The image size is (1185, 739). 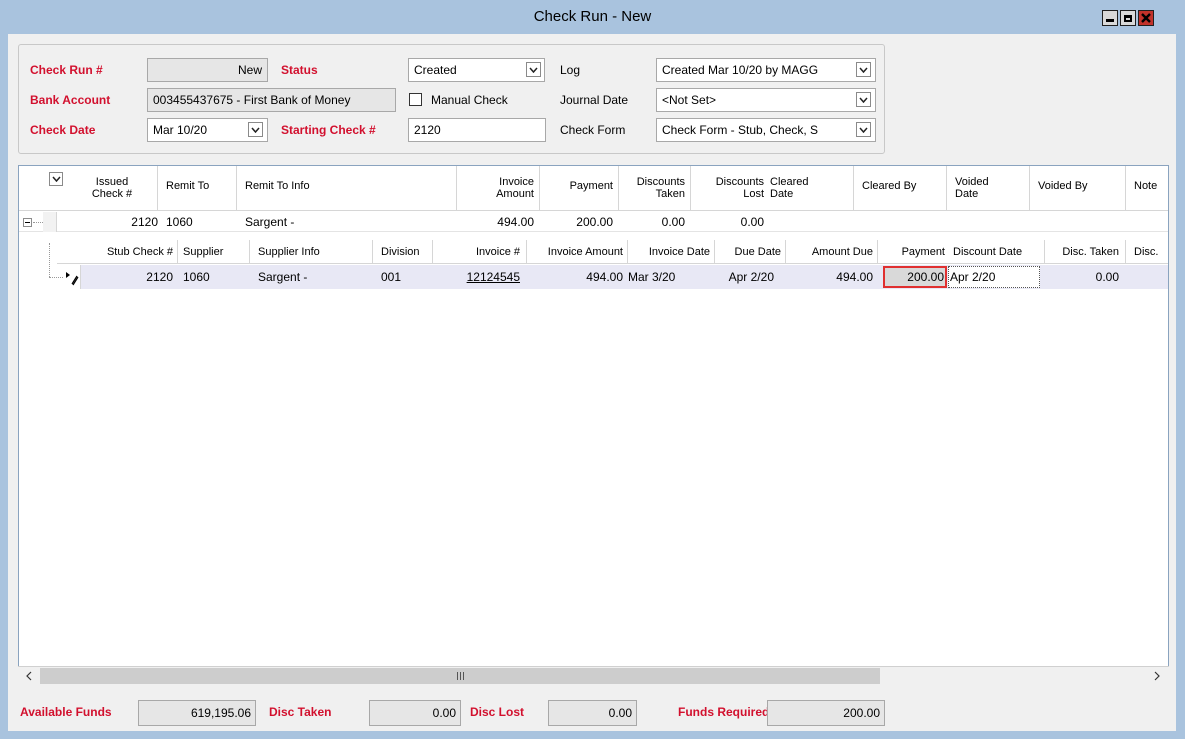 What do you see at coordinates (889, 186) in the screenshot?
I see `col-cleared-by: Cleared By` at bounding box center [889, 186].